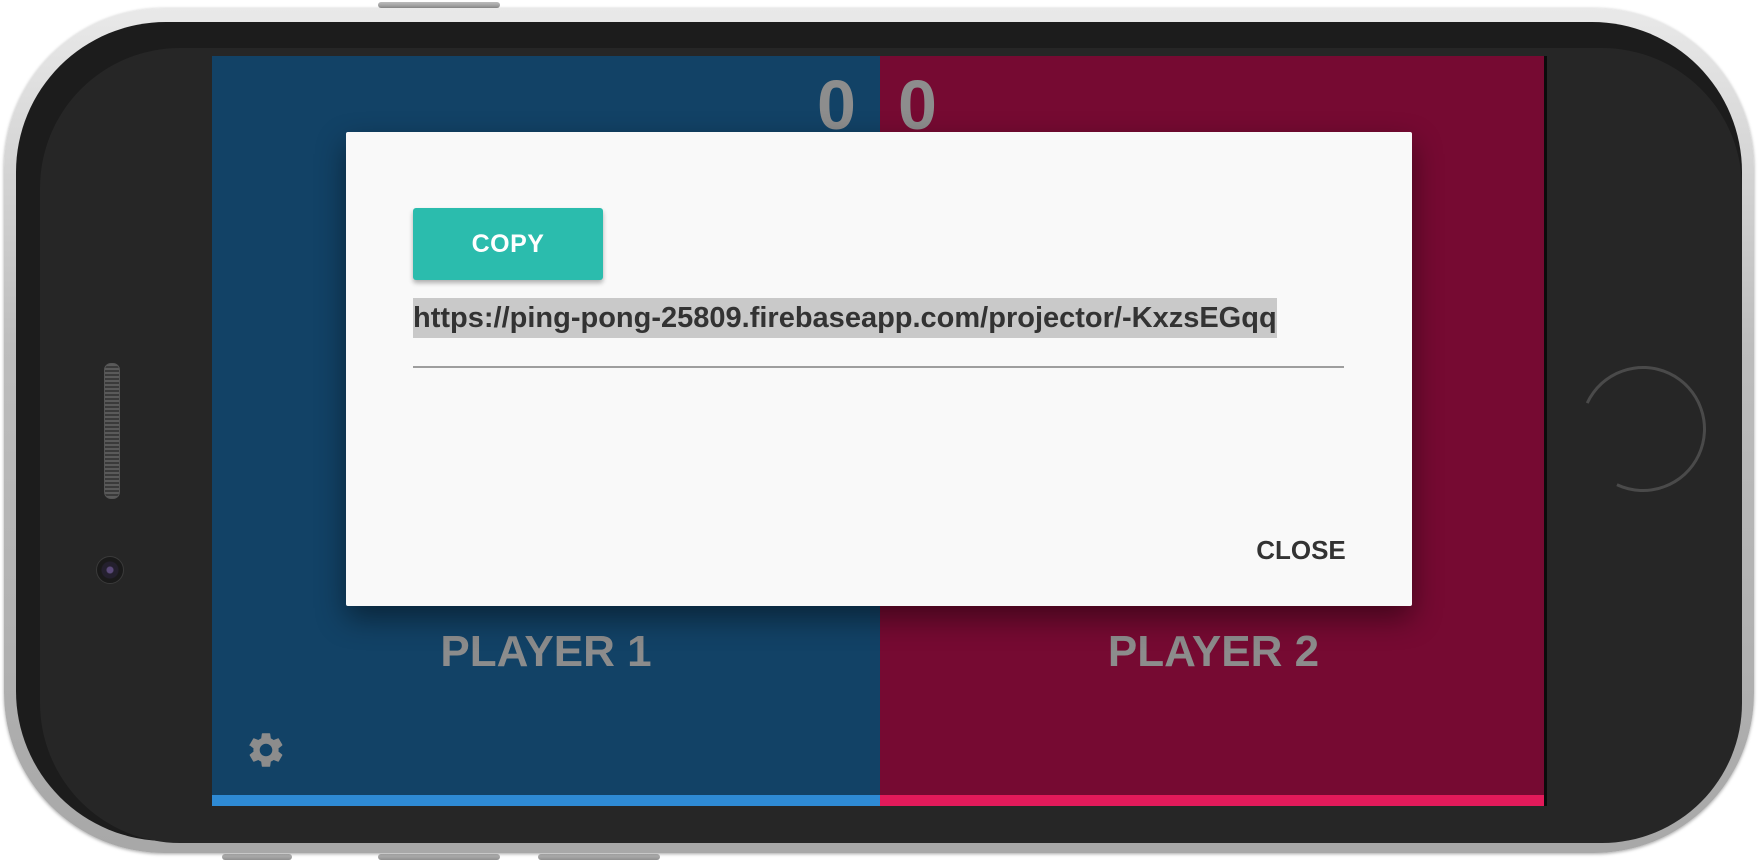 Image resolution: width=1758 pixels, height=862 pixels. I want to click on player2-color-bar, so click(1212, 800).